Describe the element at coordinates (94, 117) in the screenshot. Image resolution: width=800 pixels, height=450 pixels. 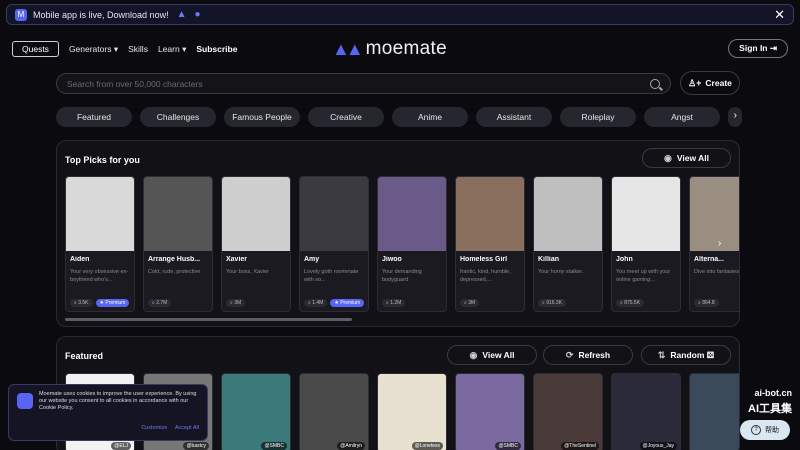
I see `chip-featured: Featured` at that location.